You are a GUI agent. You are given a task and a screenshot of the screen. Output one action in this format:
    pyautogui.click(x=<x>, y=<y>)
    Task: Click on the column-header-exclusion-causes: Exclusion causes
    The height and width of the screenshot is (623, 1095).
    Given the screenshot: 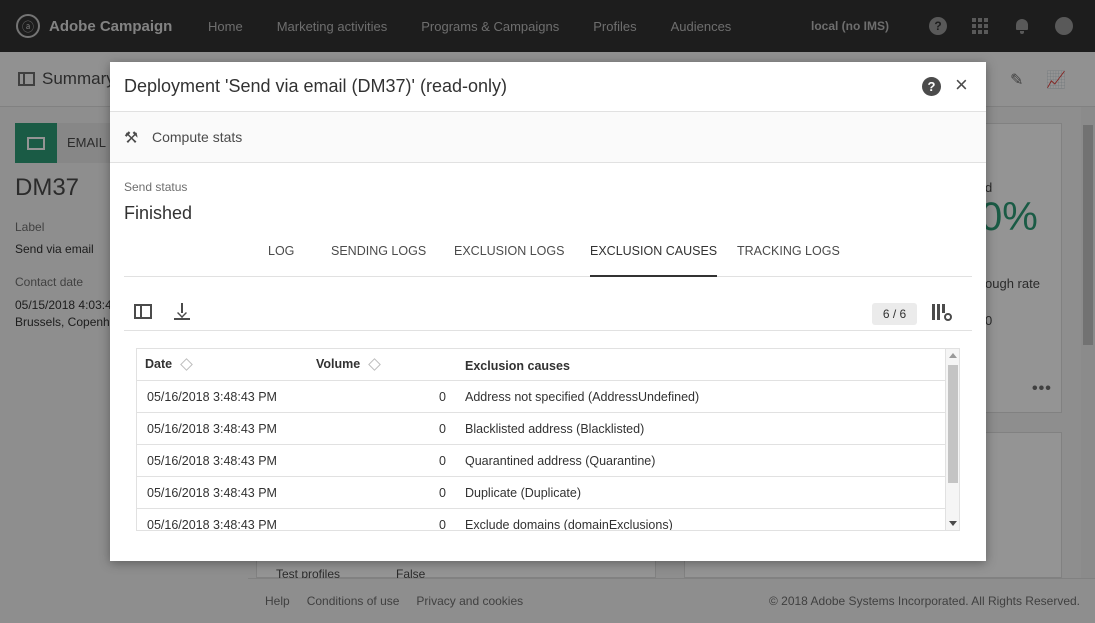 What is the action you would take?
    pyautogui.click(x=517, y=366)
    